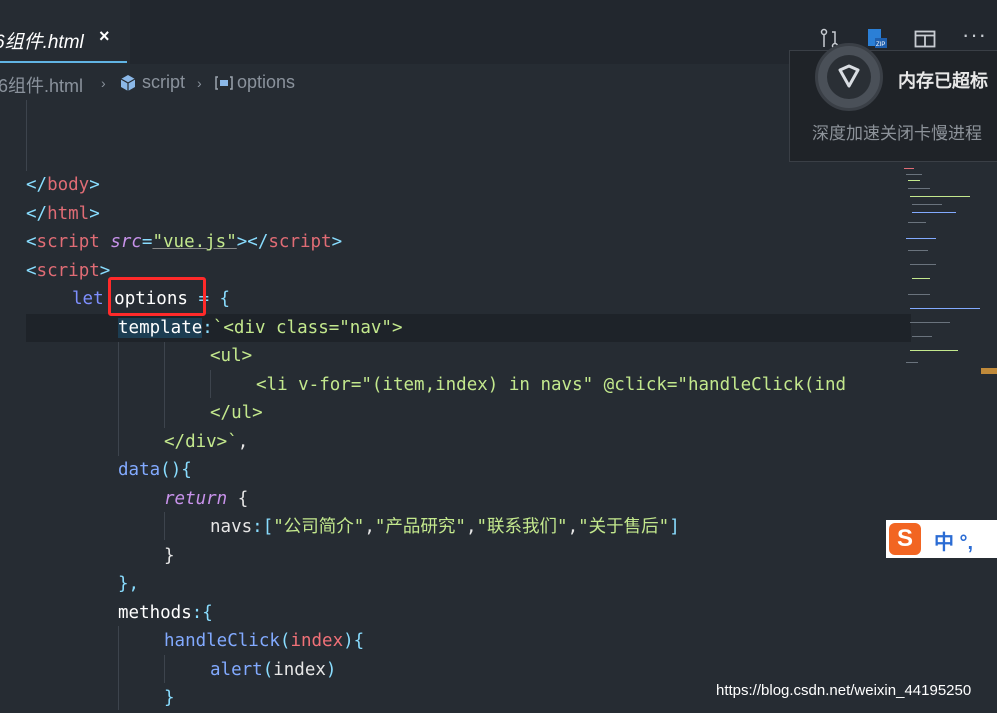 The width and height of the screenshot is (997, 713). I want to click on code-line: alert(index), so click(273, 669).